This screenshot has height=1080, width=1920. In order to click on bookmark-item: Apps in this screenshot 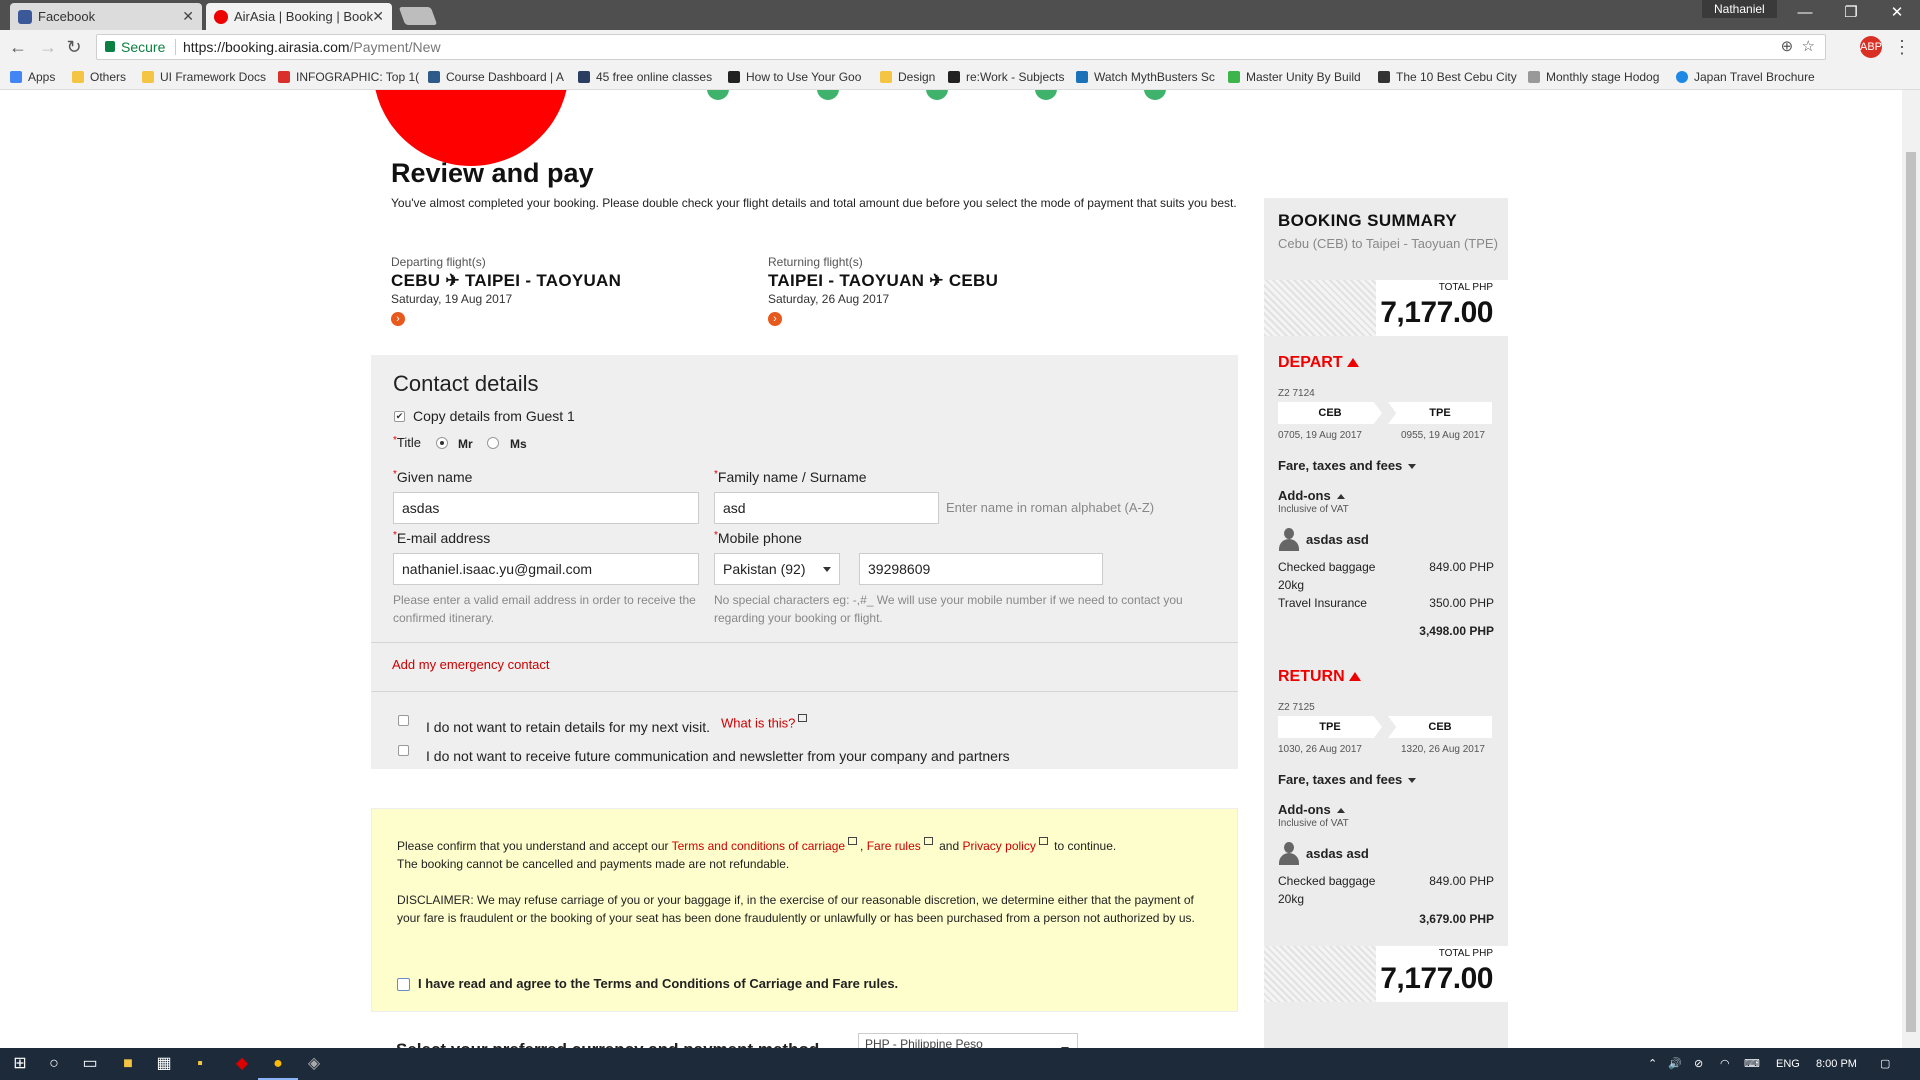, I will do `click(33, 76)`.